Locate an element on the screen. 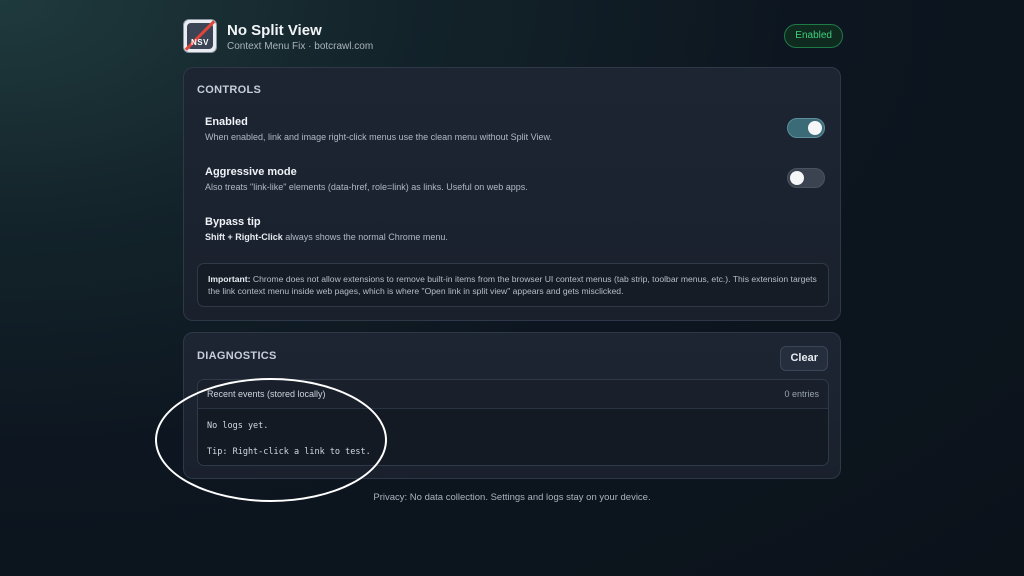 Image resolution: width=1024 pixels, height=576 pixels. controls-section-title: CONTROLS is located at coordinates (229, 90).